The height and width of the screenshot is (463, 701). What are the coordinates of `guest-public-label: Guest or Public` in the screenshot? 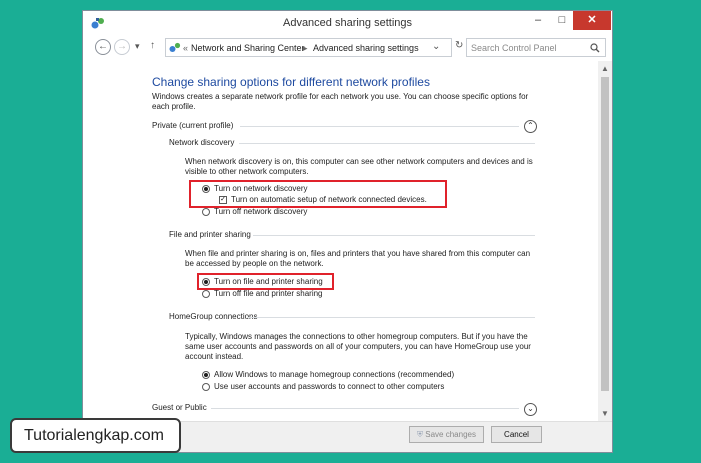 It's located at (179, 408).